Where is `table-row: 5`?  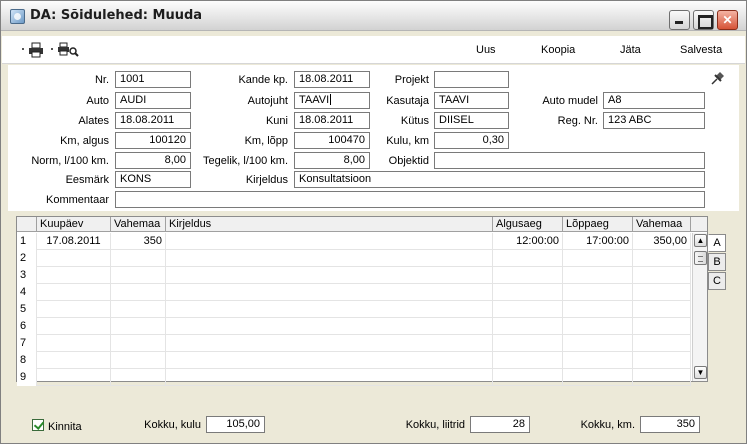
table-row: 5 is located at coordinates (354, 309).